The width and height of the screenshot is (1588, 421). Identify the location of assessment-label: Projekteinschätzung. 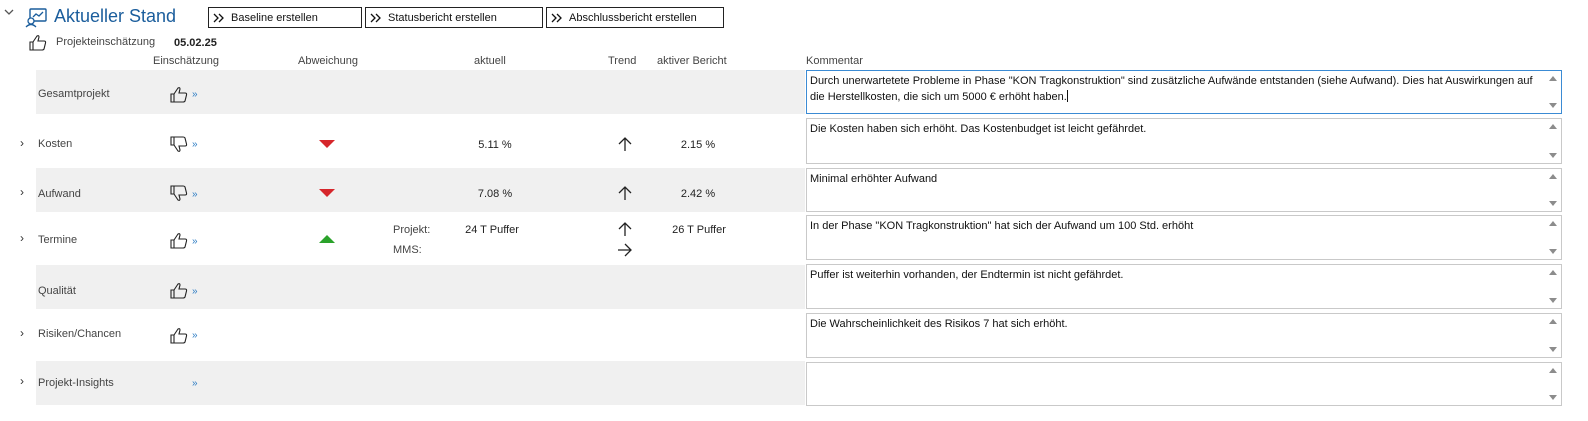
(106, 42).